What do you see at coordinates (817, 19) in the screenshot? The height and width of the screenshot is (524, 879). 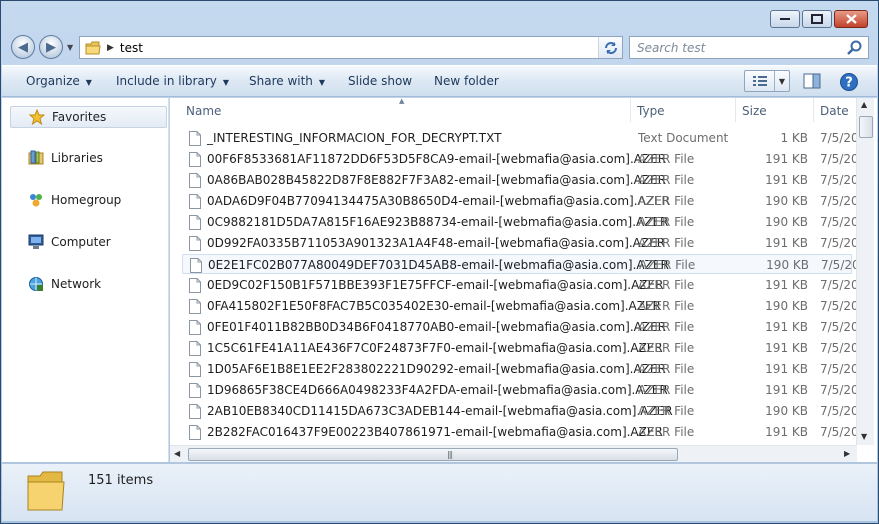 I see `maximize-button` at bounding box center [817, 19].